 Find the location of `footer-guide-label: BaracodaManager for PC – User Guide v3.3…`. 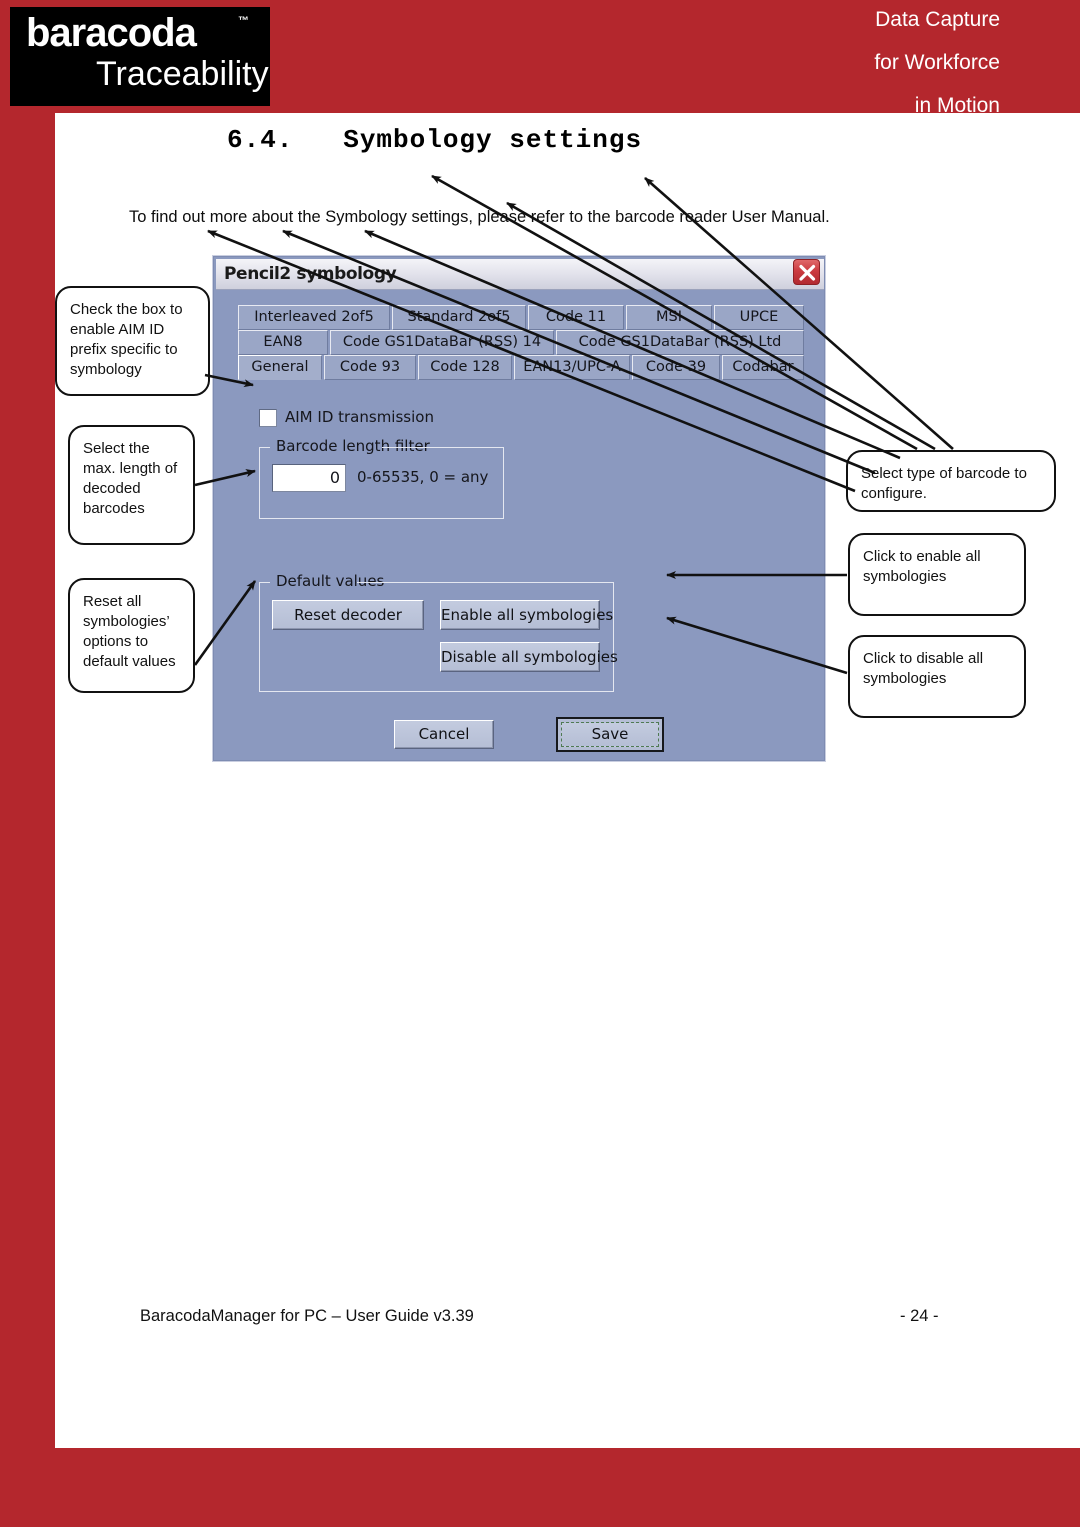

footer-guide-label: BaracodaManager for PC – User Guide v3.3… is located at coordinates (307, 1316).